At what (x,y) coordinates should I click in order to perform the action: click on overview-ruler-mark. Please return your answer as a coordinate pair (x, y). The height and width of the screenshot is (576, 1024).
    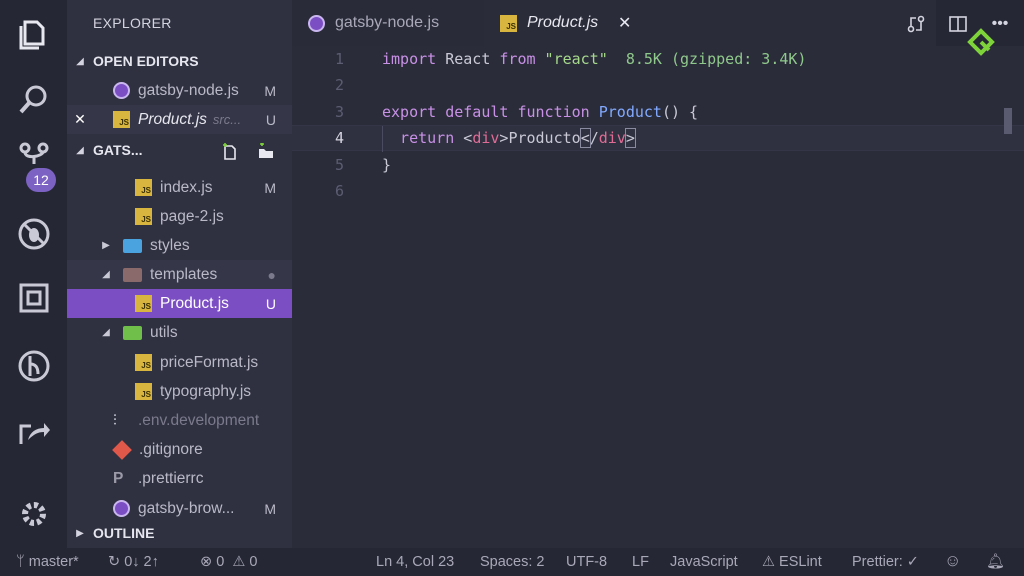
    Looking at the image, I should click on (1008, 121).